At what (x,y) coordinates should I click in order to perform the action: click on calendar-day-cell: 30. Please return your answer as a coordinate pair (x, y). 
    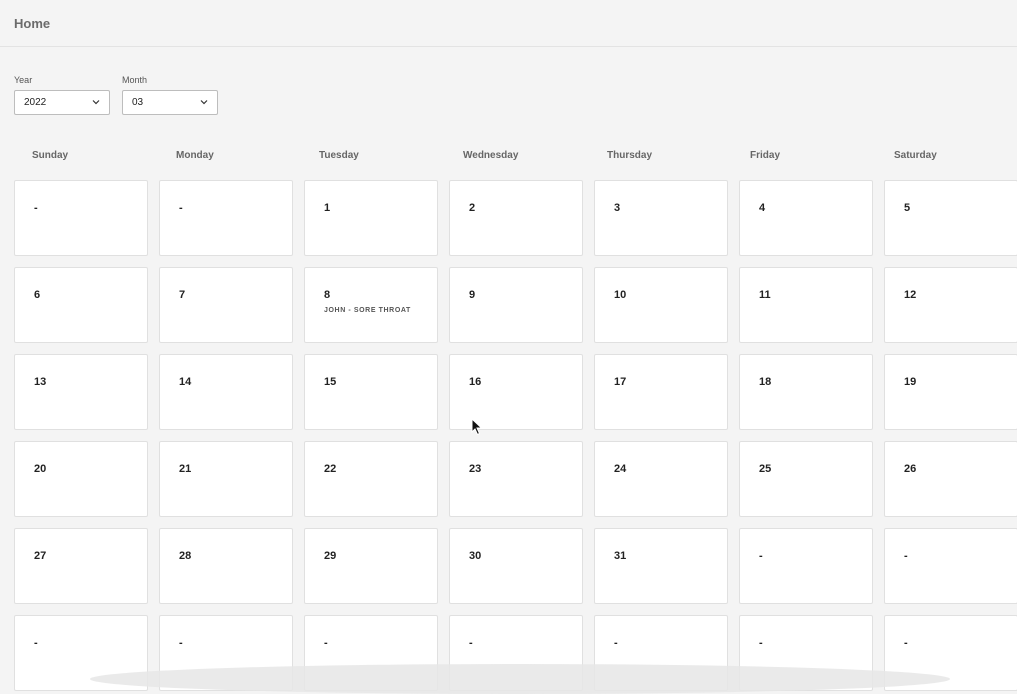
    Looking at the image, I should click on (516, 566).